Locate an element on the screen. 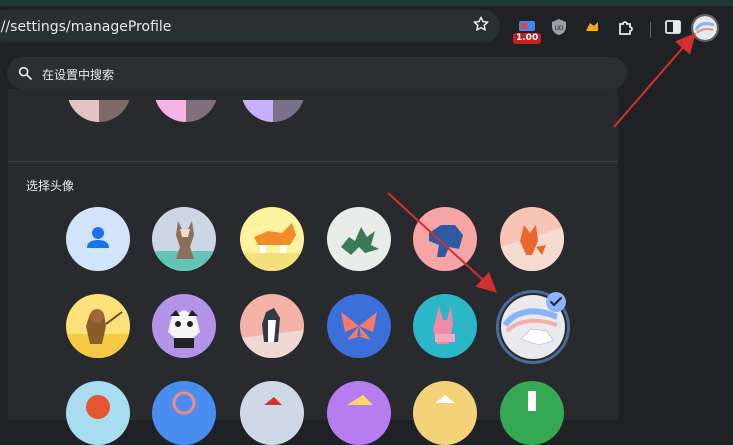 This screenshot has width=733, height=445. panel-top-cover is located at coordinates (313, 94).